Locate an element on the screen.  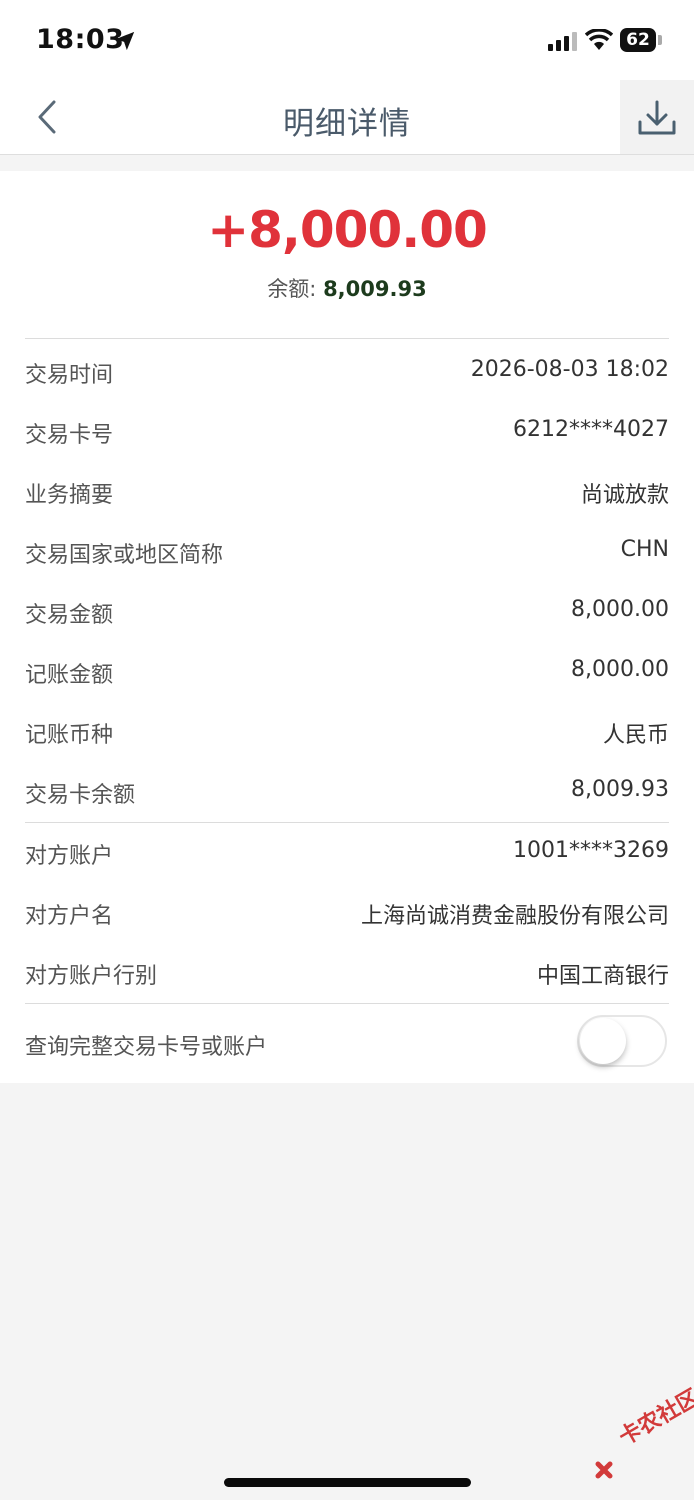
detail-row-card-number: 交易卡号 6212****4027 is located at coordinates (347, 431).